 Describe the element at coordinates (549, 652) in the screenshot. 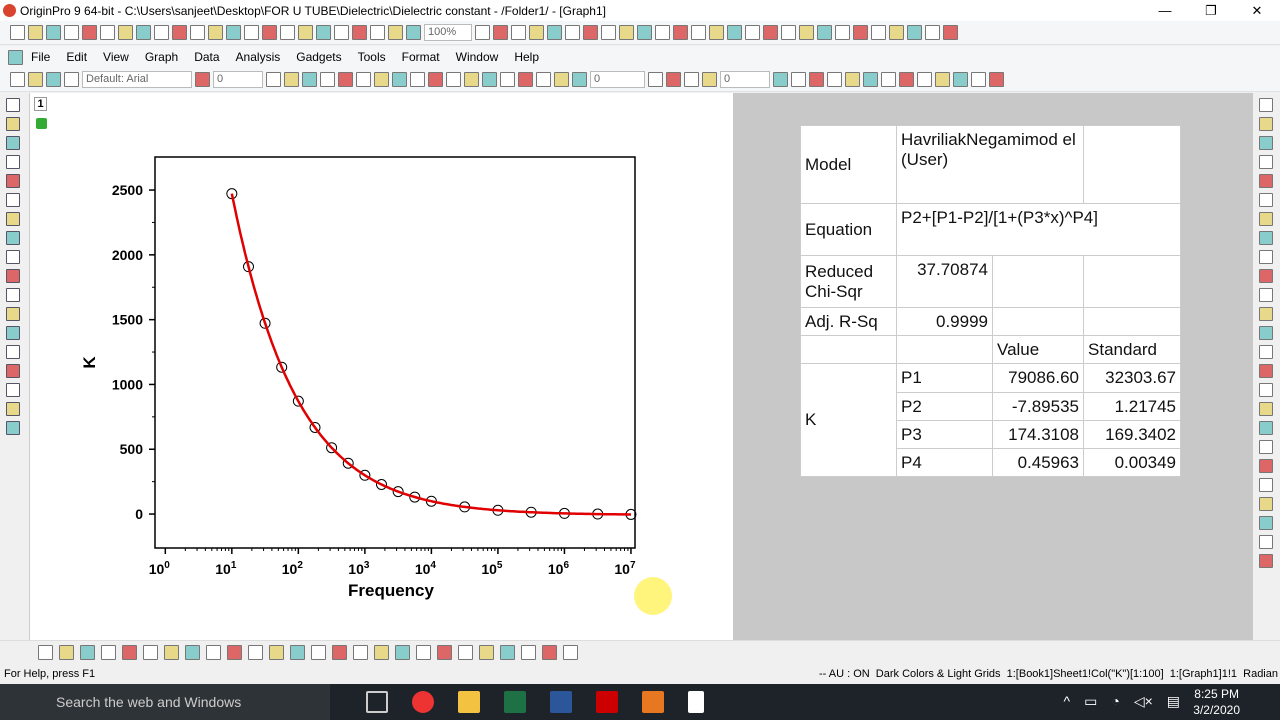

I see `3d-icon` at that location.